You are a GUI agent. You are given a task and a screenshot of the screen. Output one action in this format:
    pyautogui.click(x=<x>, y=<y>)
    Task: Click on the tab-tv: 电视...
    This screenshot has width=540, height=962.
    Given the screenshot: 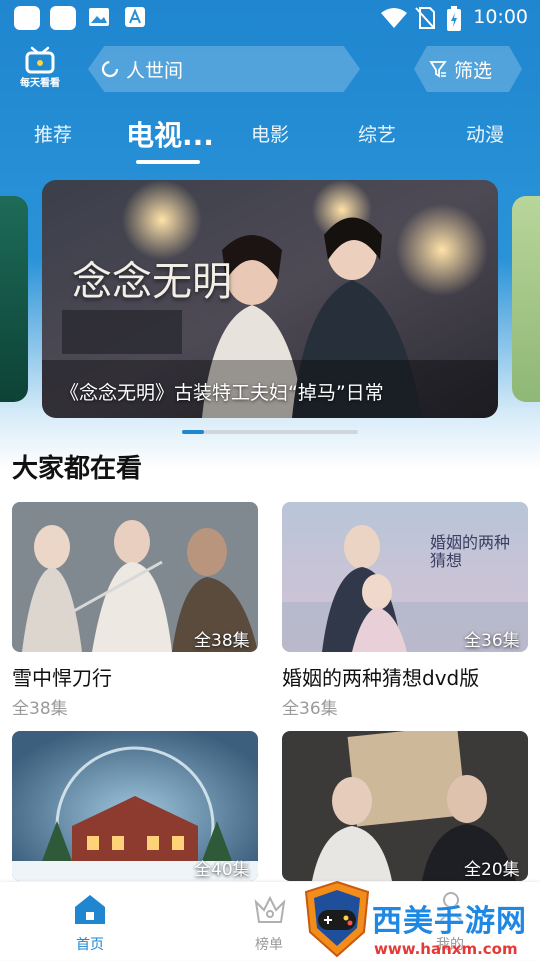 What is the action you would take?
    pyautogui.click(x=170, y=134)
    